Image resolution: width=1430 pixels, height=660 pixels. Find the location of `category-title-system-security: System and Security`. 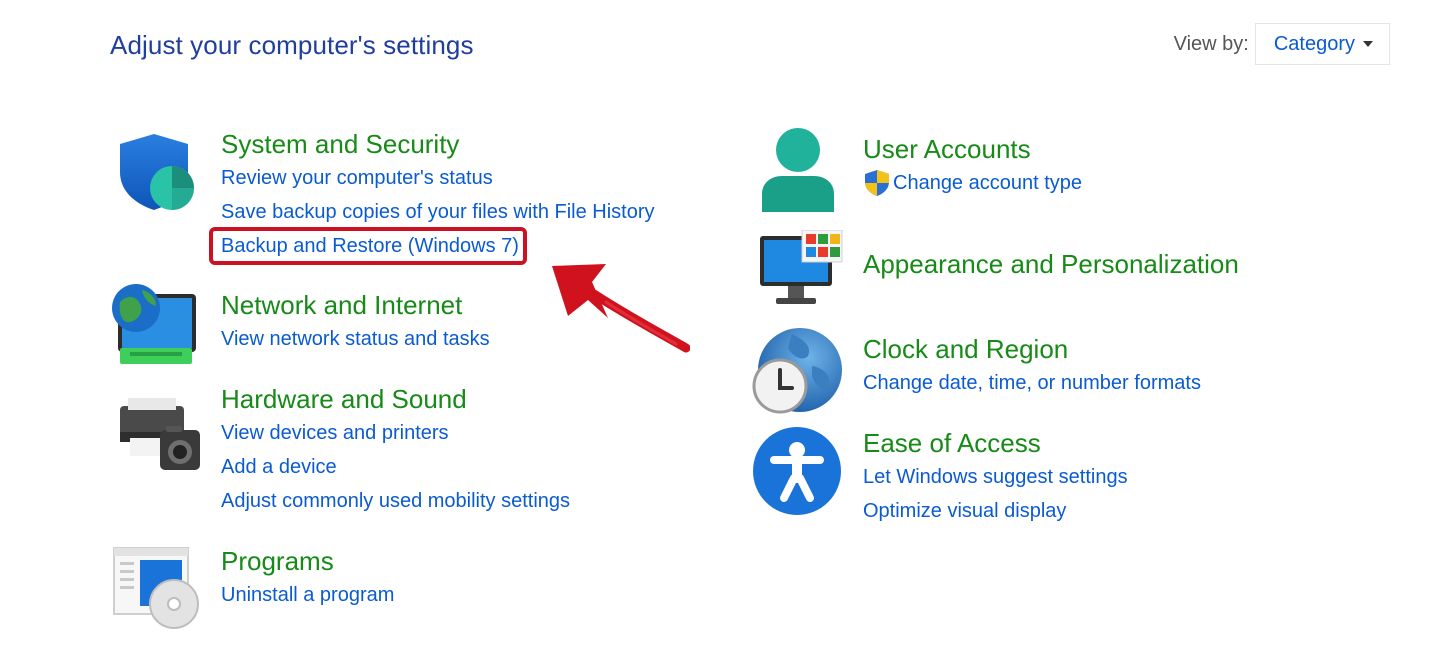

category-title-system-security: System and Security is located at coordinates (438, 144).